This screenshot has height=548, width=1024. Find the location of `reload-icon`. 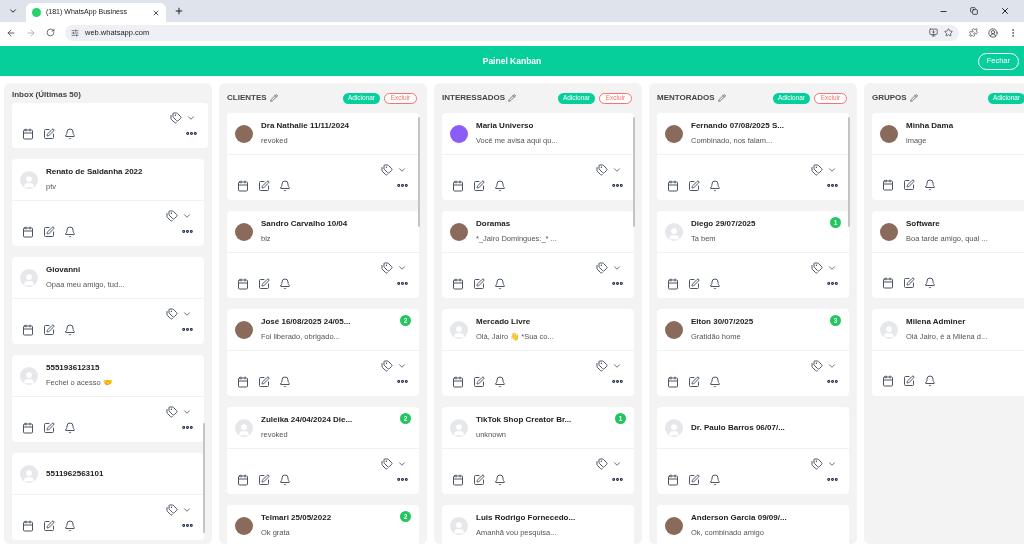

reload-icon is located at coordinates (50, 32).